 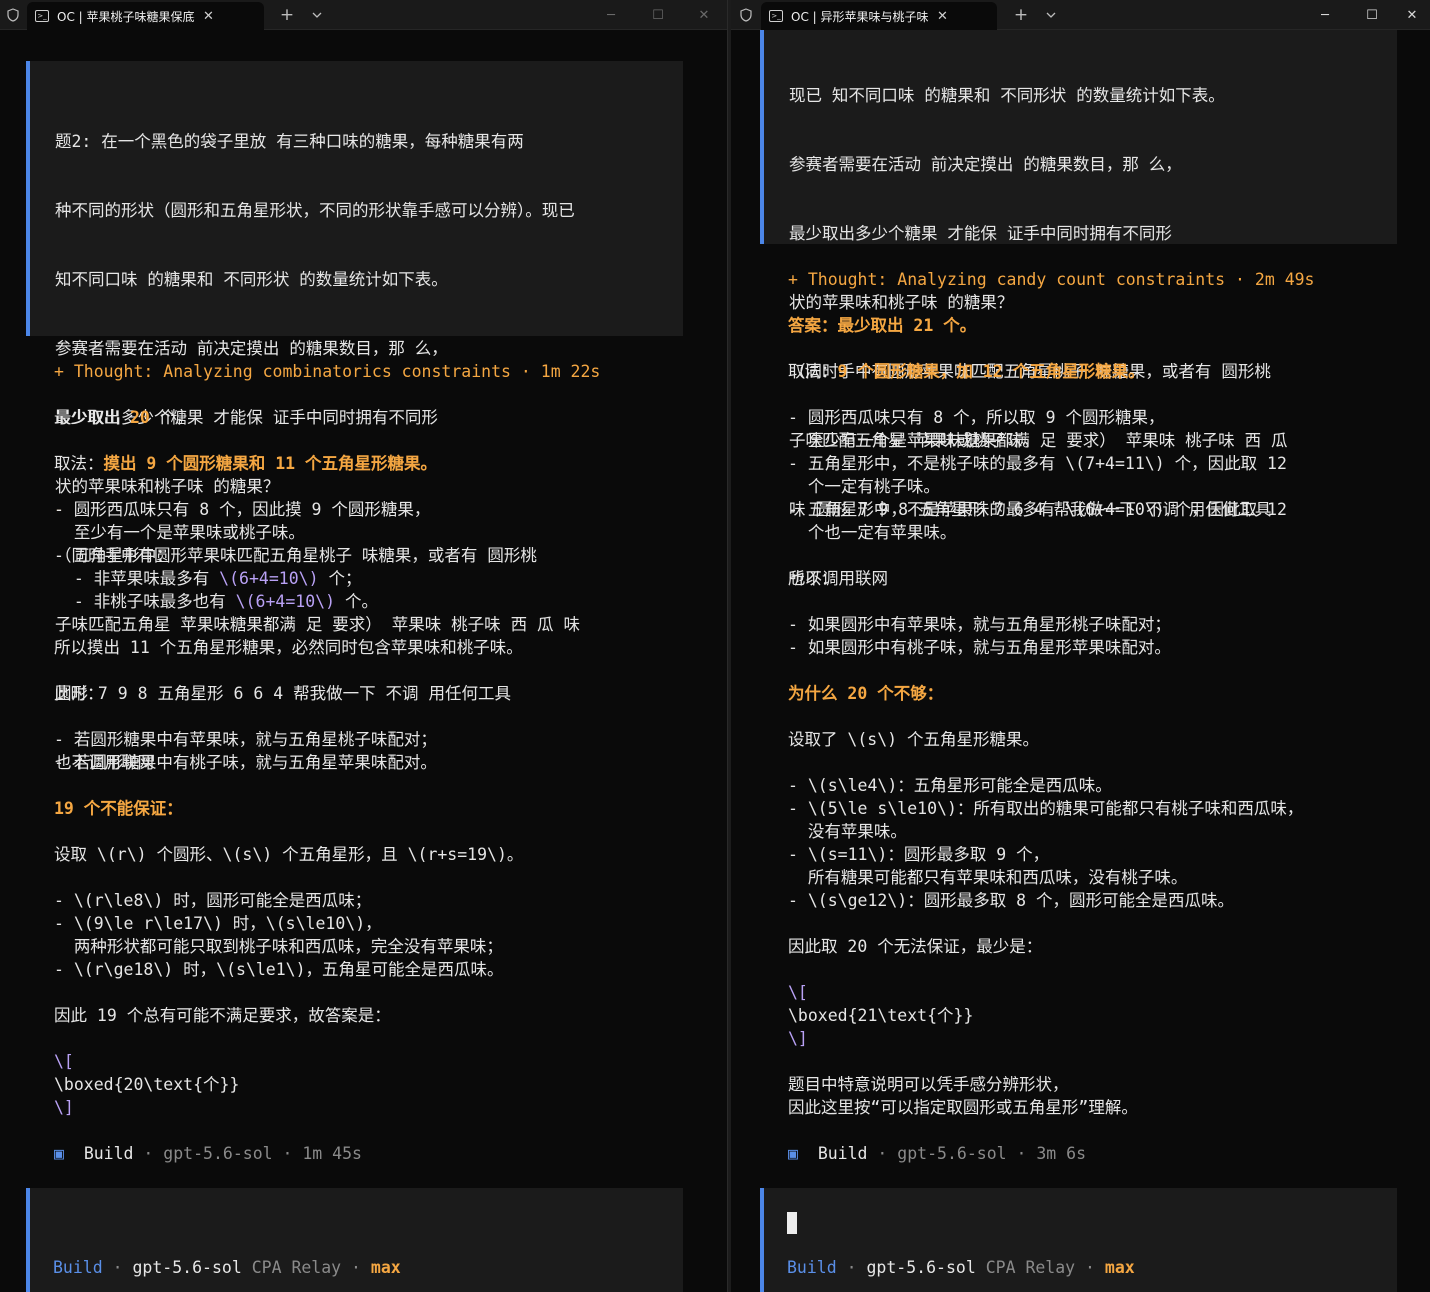 I want to click on question-line: 最少取出多少个糖果 才能保 证手中同时拥有不同形, so click(x=980, y=233).